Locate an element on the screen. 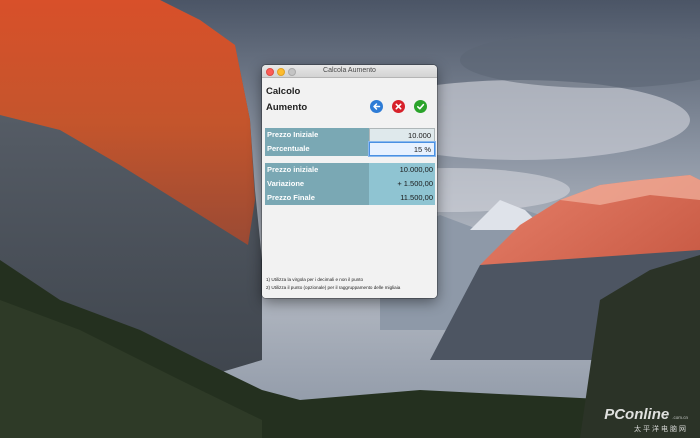 Image resolution: width=700 pixels, height=438 pixels. zoom-window-button is located at coordinates (292, 72).